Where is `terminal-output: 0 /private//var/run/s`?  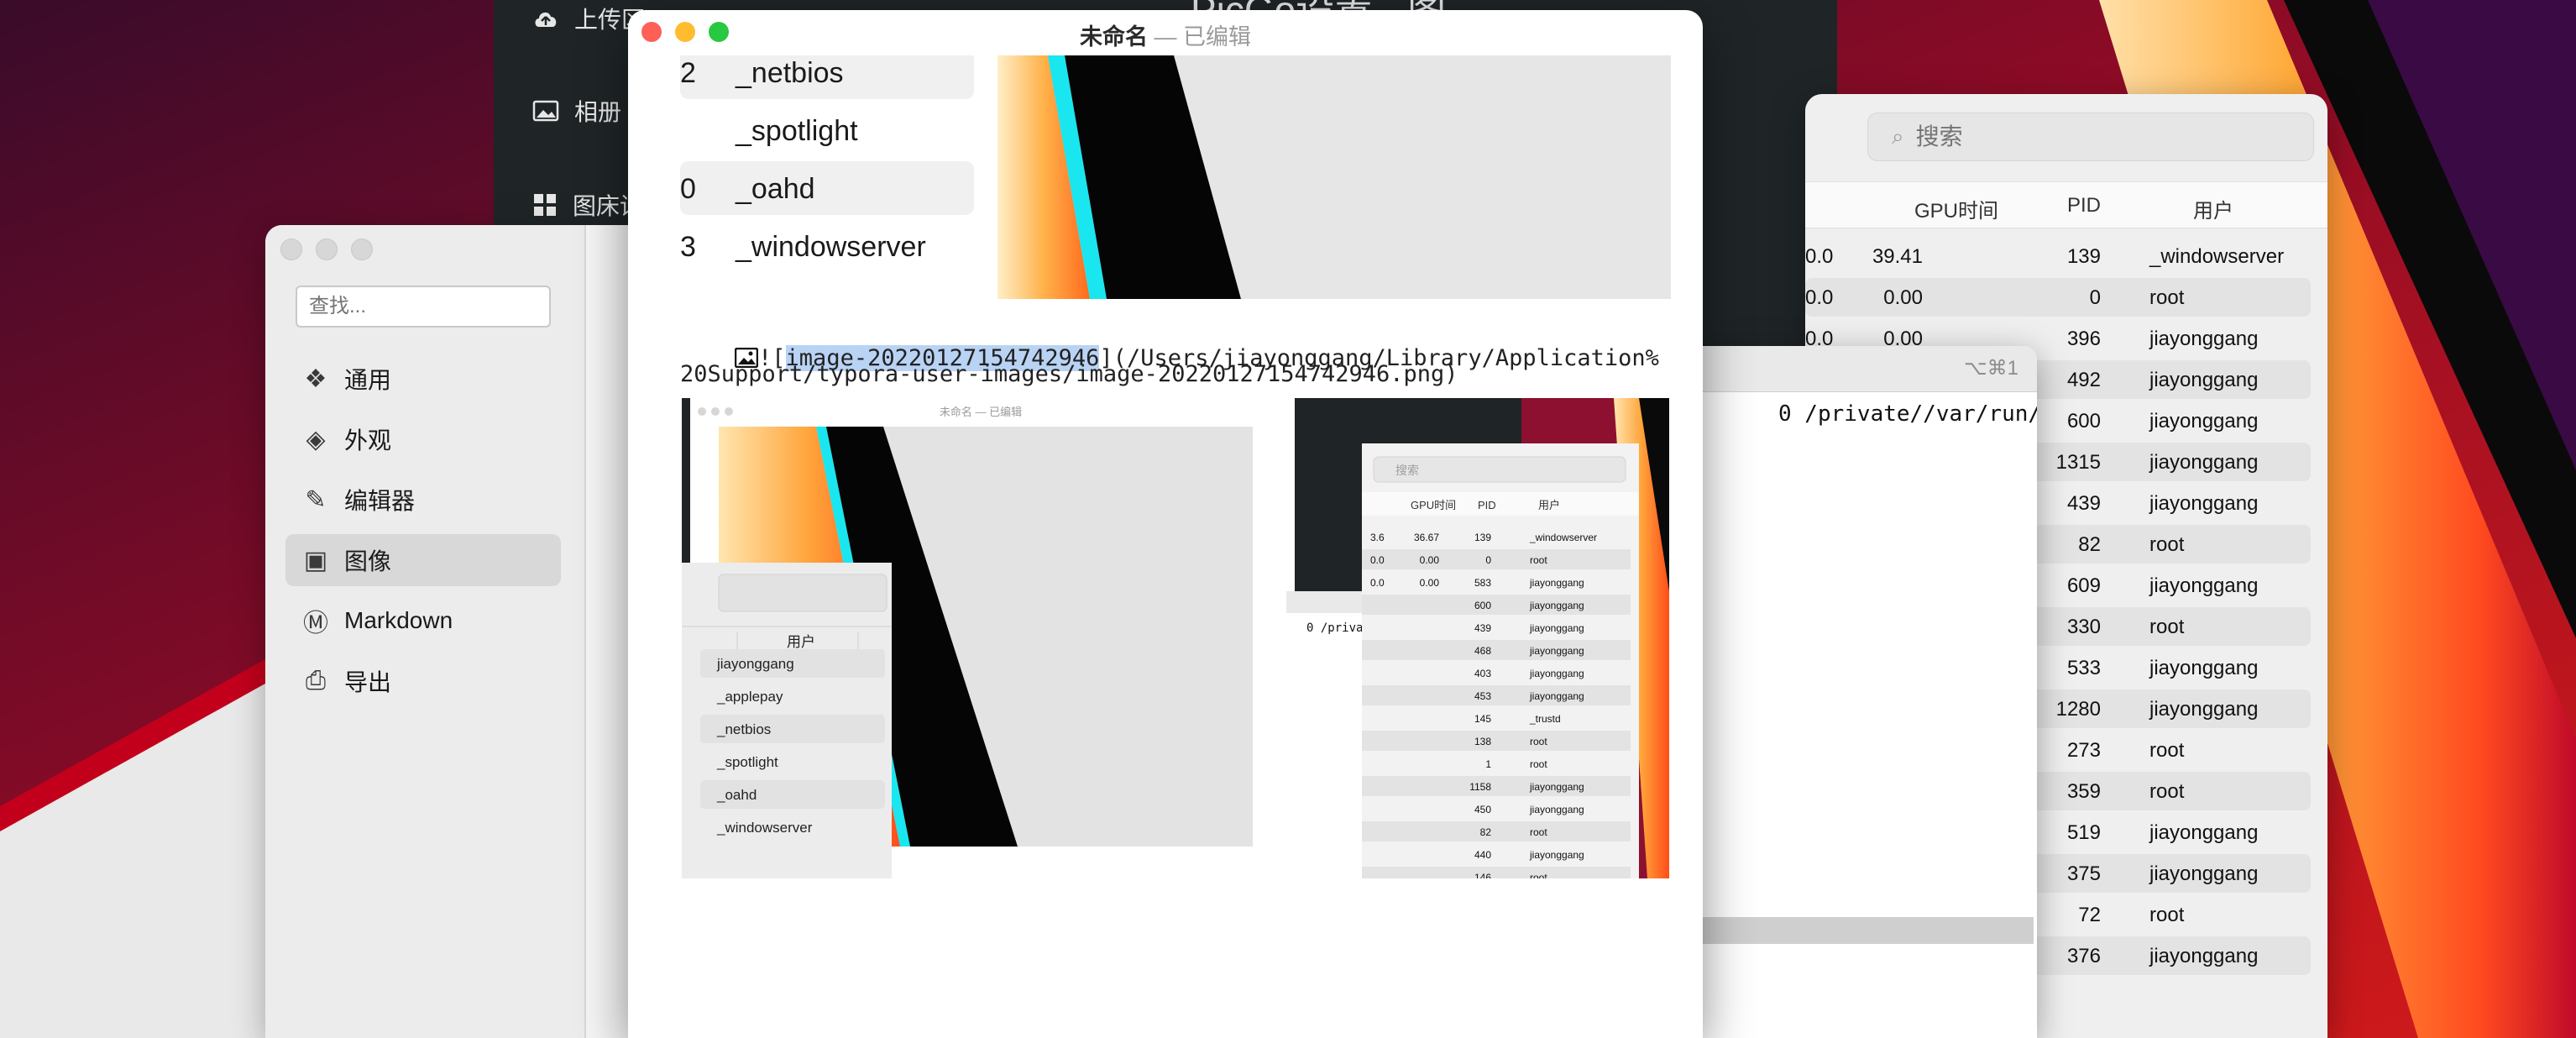 terminal-output: 0 /private//var/run/s is located at coordinates (1907, 414).